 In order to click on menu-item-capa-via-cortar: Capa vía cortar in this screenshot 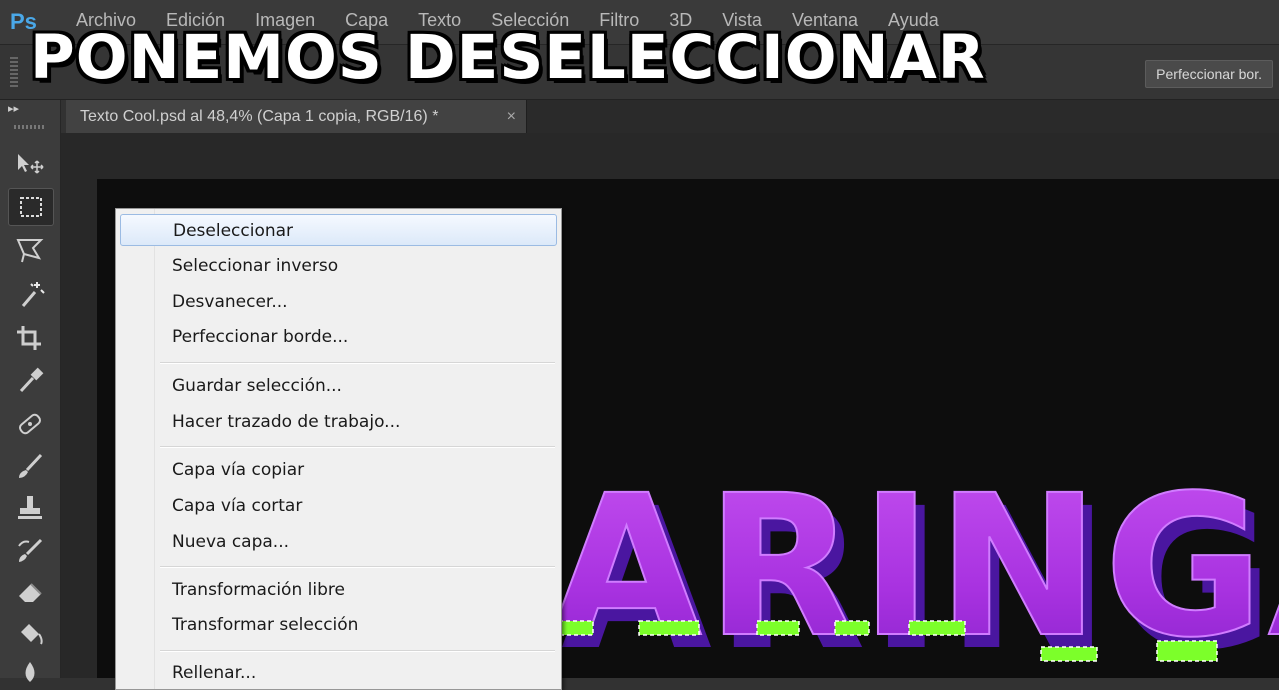, I will do `click(338, 506)`.